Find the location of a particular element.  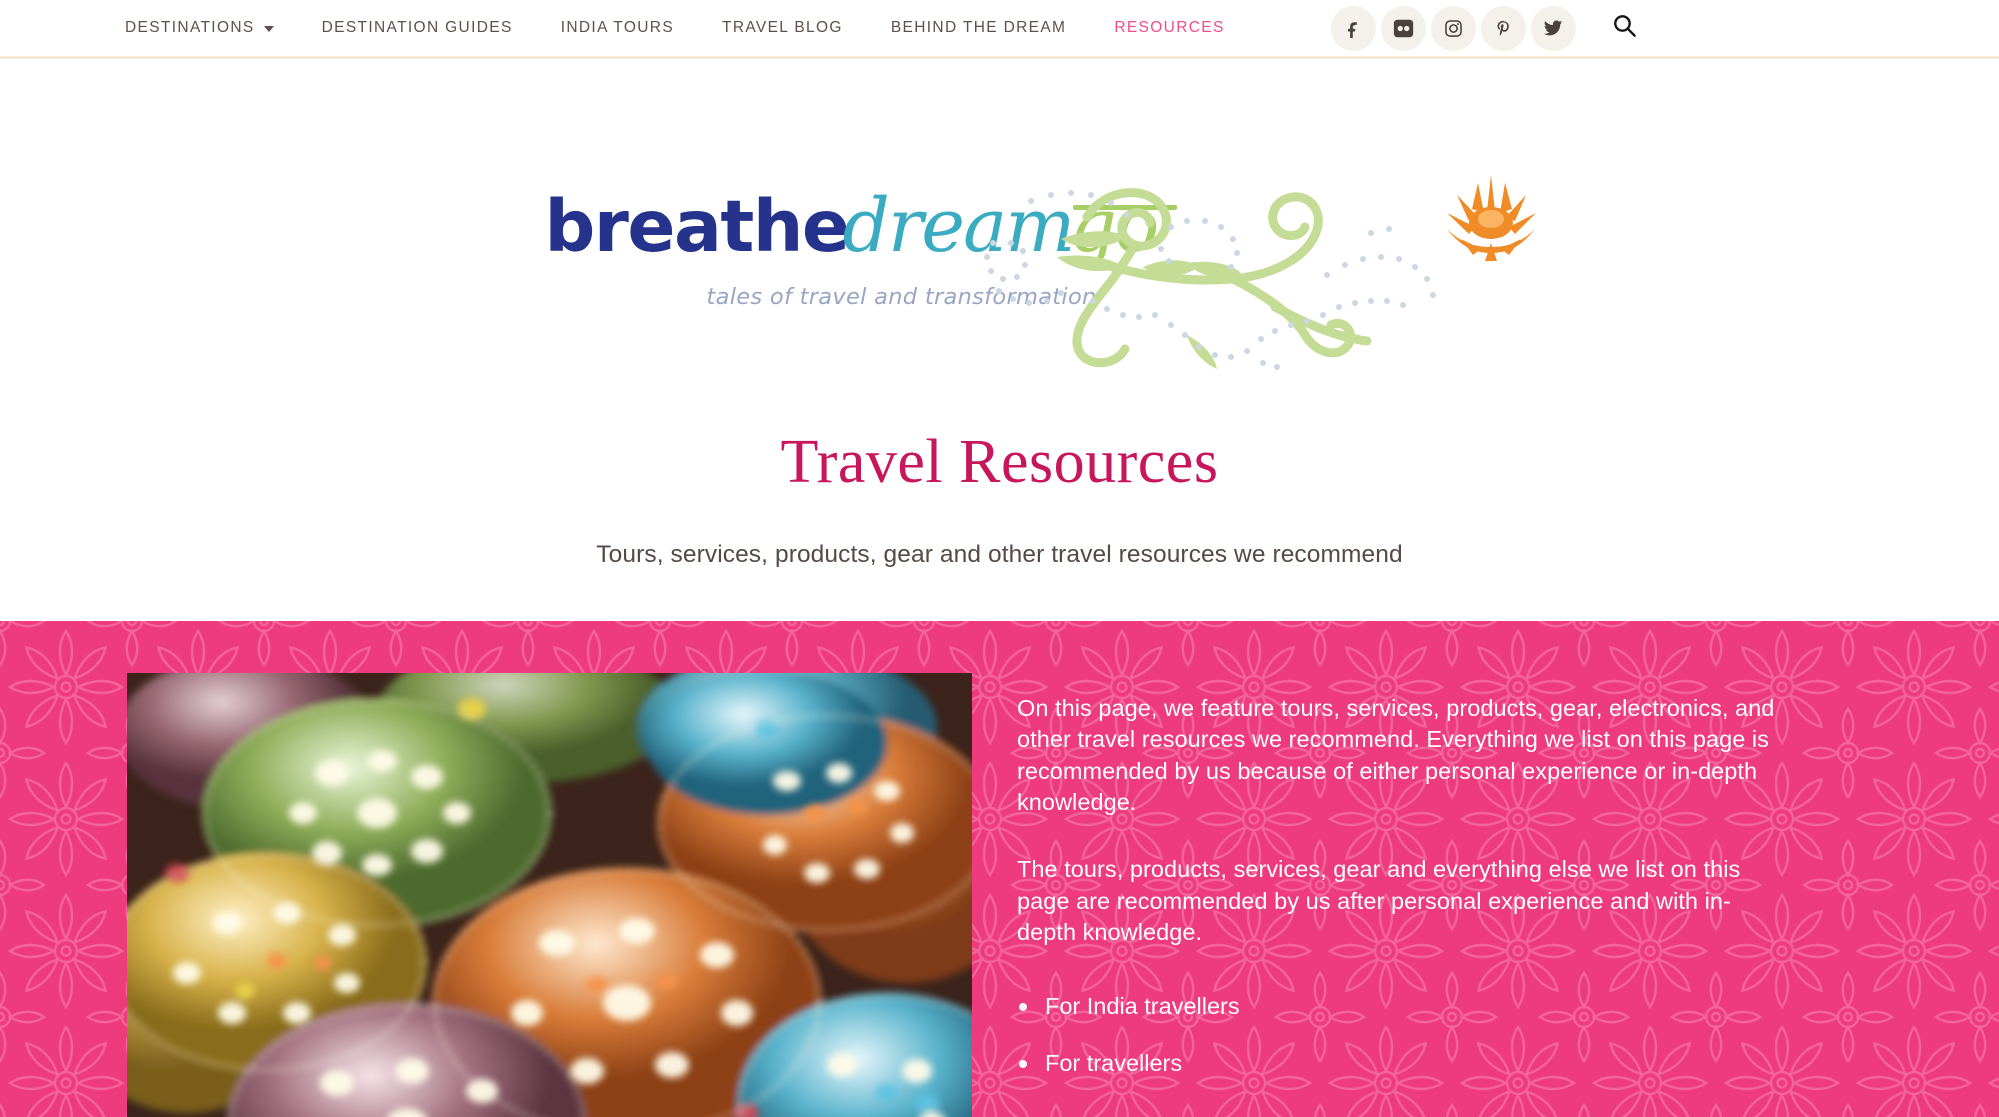

nav-item-destinations: DESTINATIONS is located at coordinates (199, 28).